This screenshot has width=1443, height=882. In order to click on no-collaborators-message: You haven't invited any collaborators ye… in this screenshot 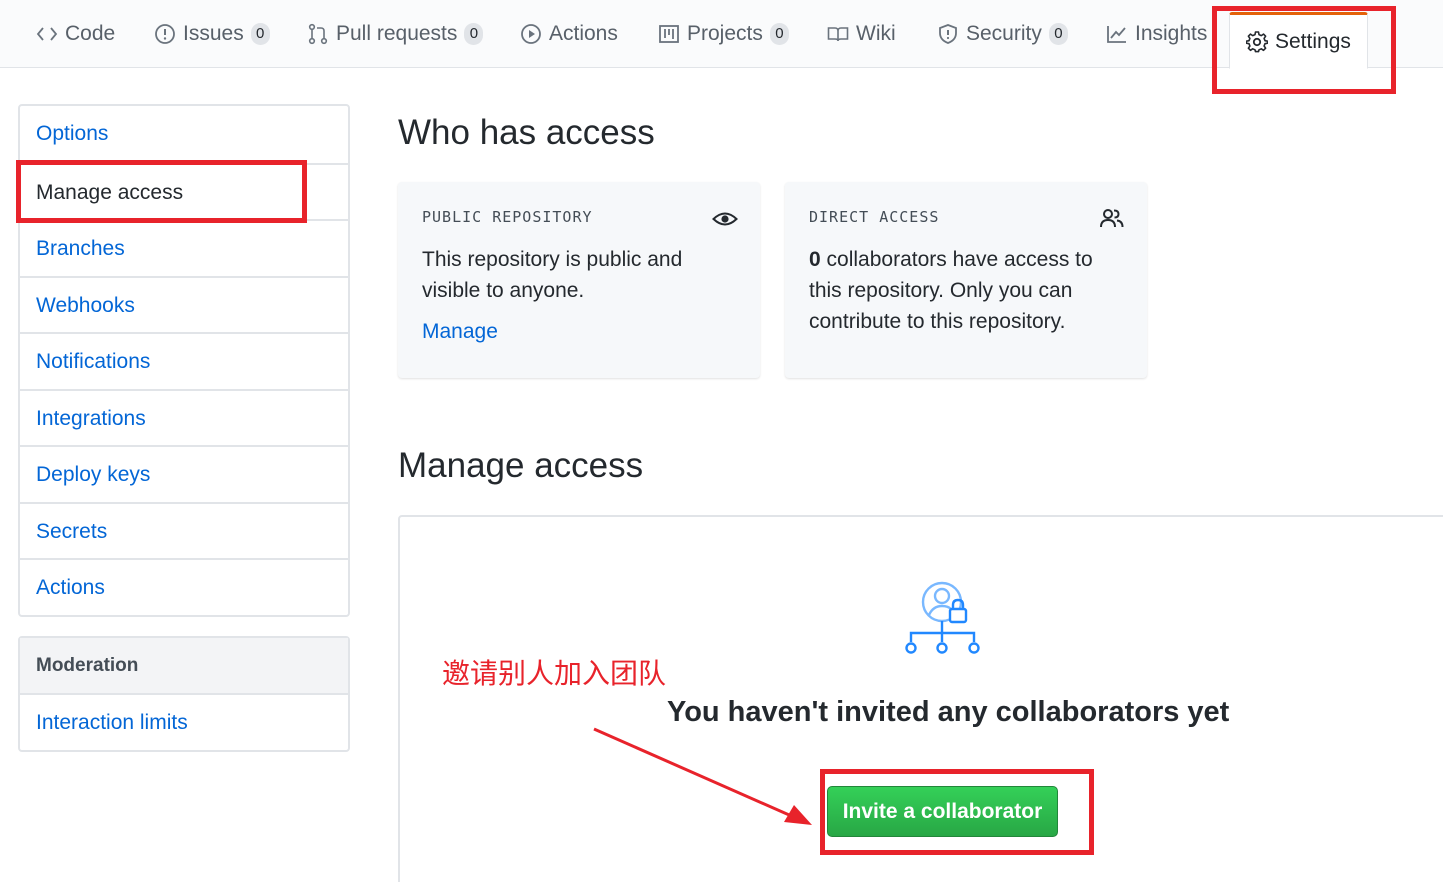, I will do `click(948, 712)`.